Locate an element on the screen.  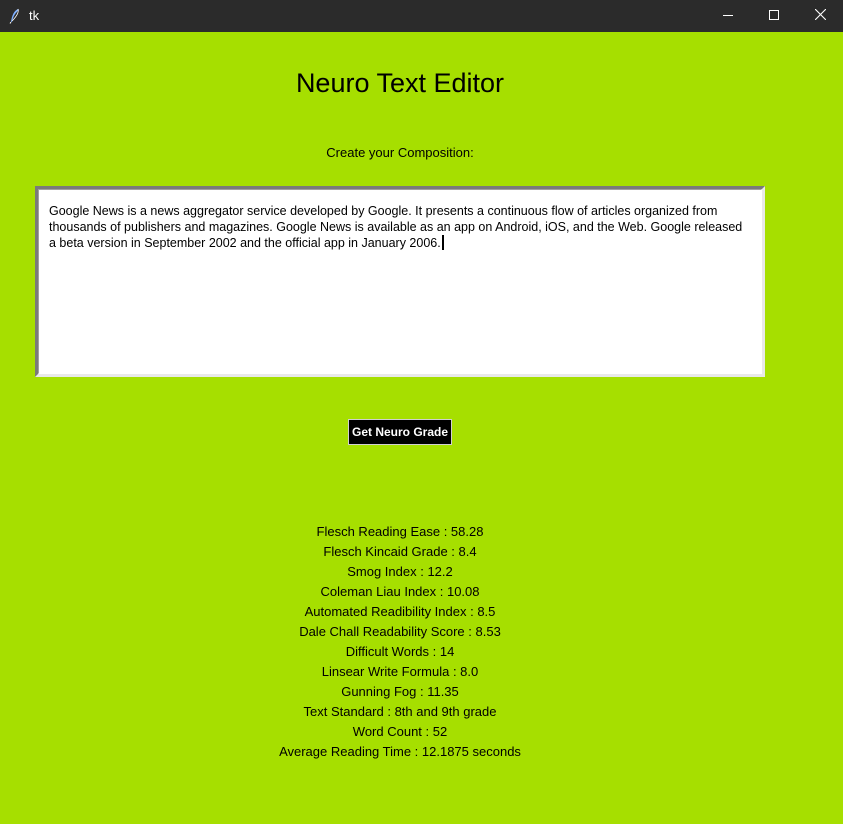
result-dale-chall-score: Dale Chall Readability Score : 8.53 is located at coordinates (400, 631).